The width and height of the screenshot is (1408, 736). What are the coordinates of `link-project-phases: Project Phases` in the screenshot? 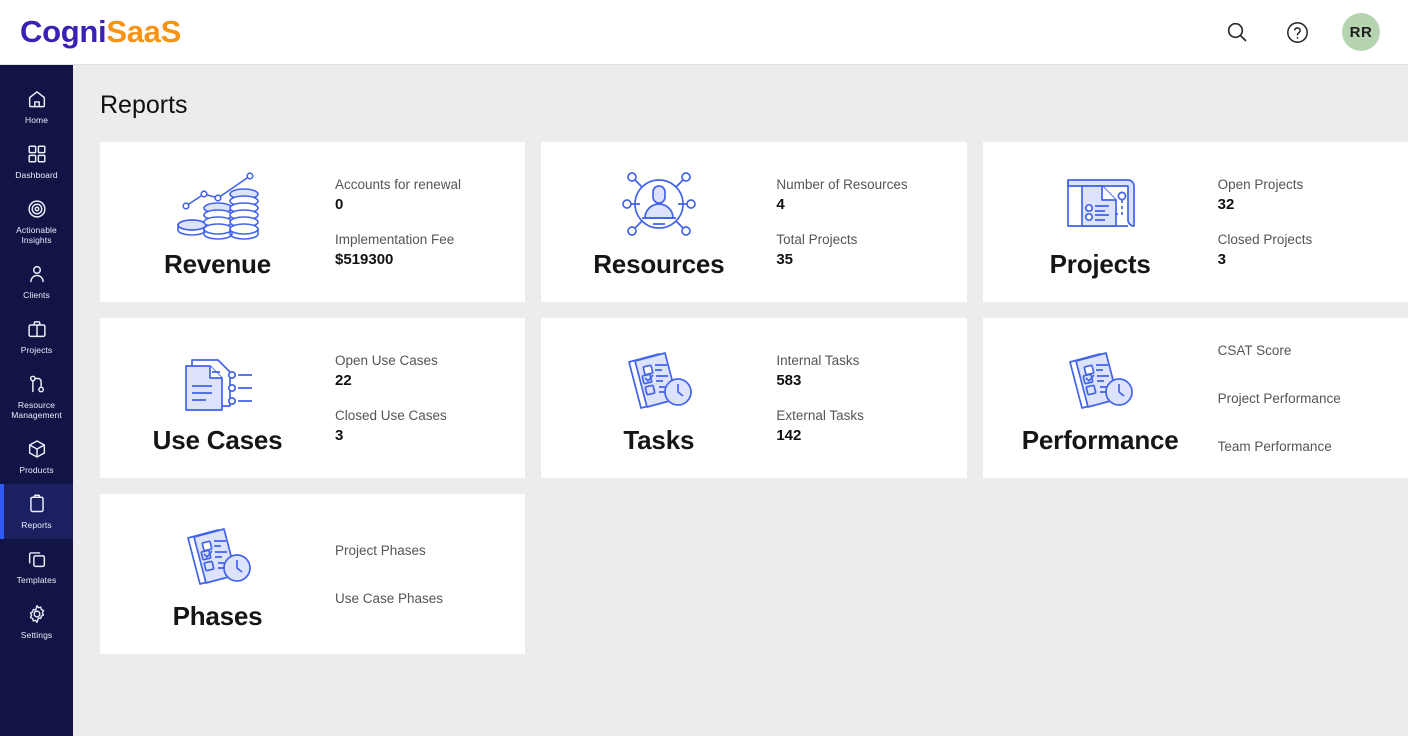 It's located at (423, 550).